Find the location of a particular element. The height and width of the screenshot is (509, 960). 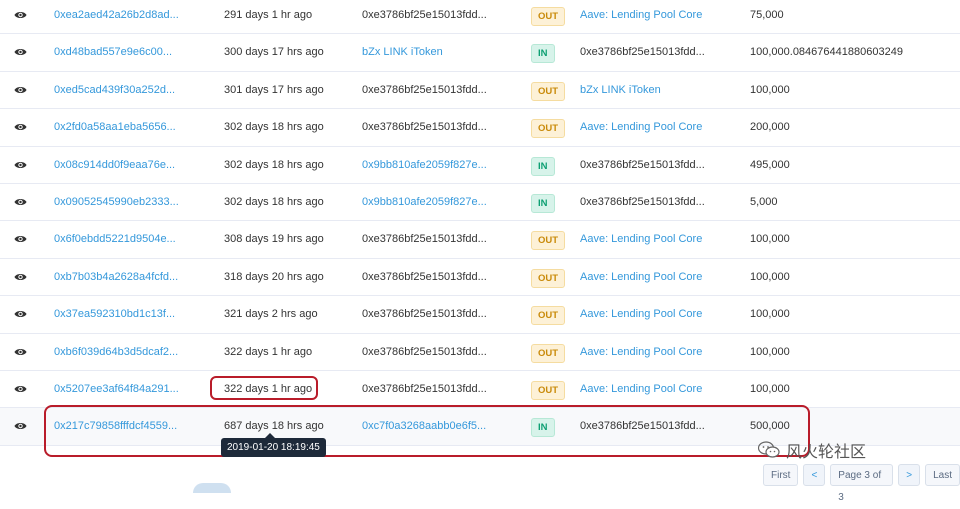

prev-page-button: < is located at coordinates (814, 475).